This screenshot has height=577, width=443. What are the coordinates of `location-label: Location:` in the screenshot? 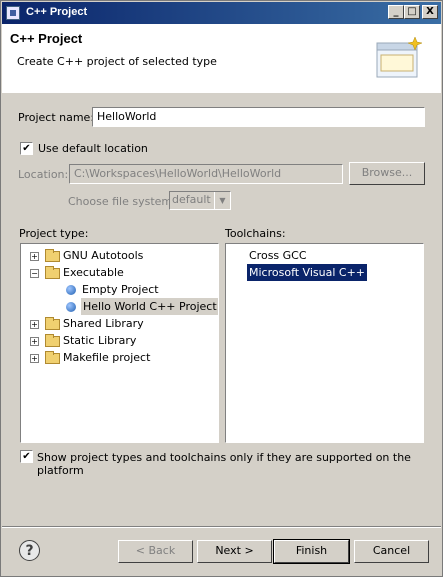 It's located at (43, 174).